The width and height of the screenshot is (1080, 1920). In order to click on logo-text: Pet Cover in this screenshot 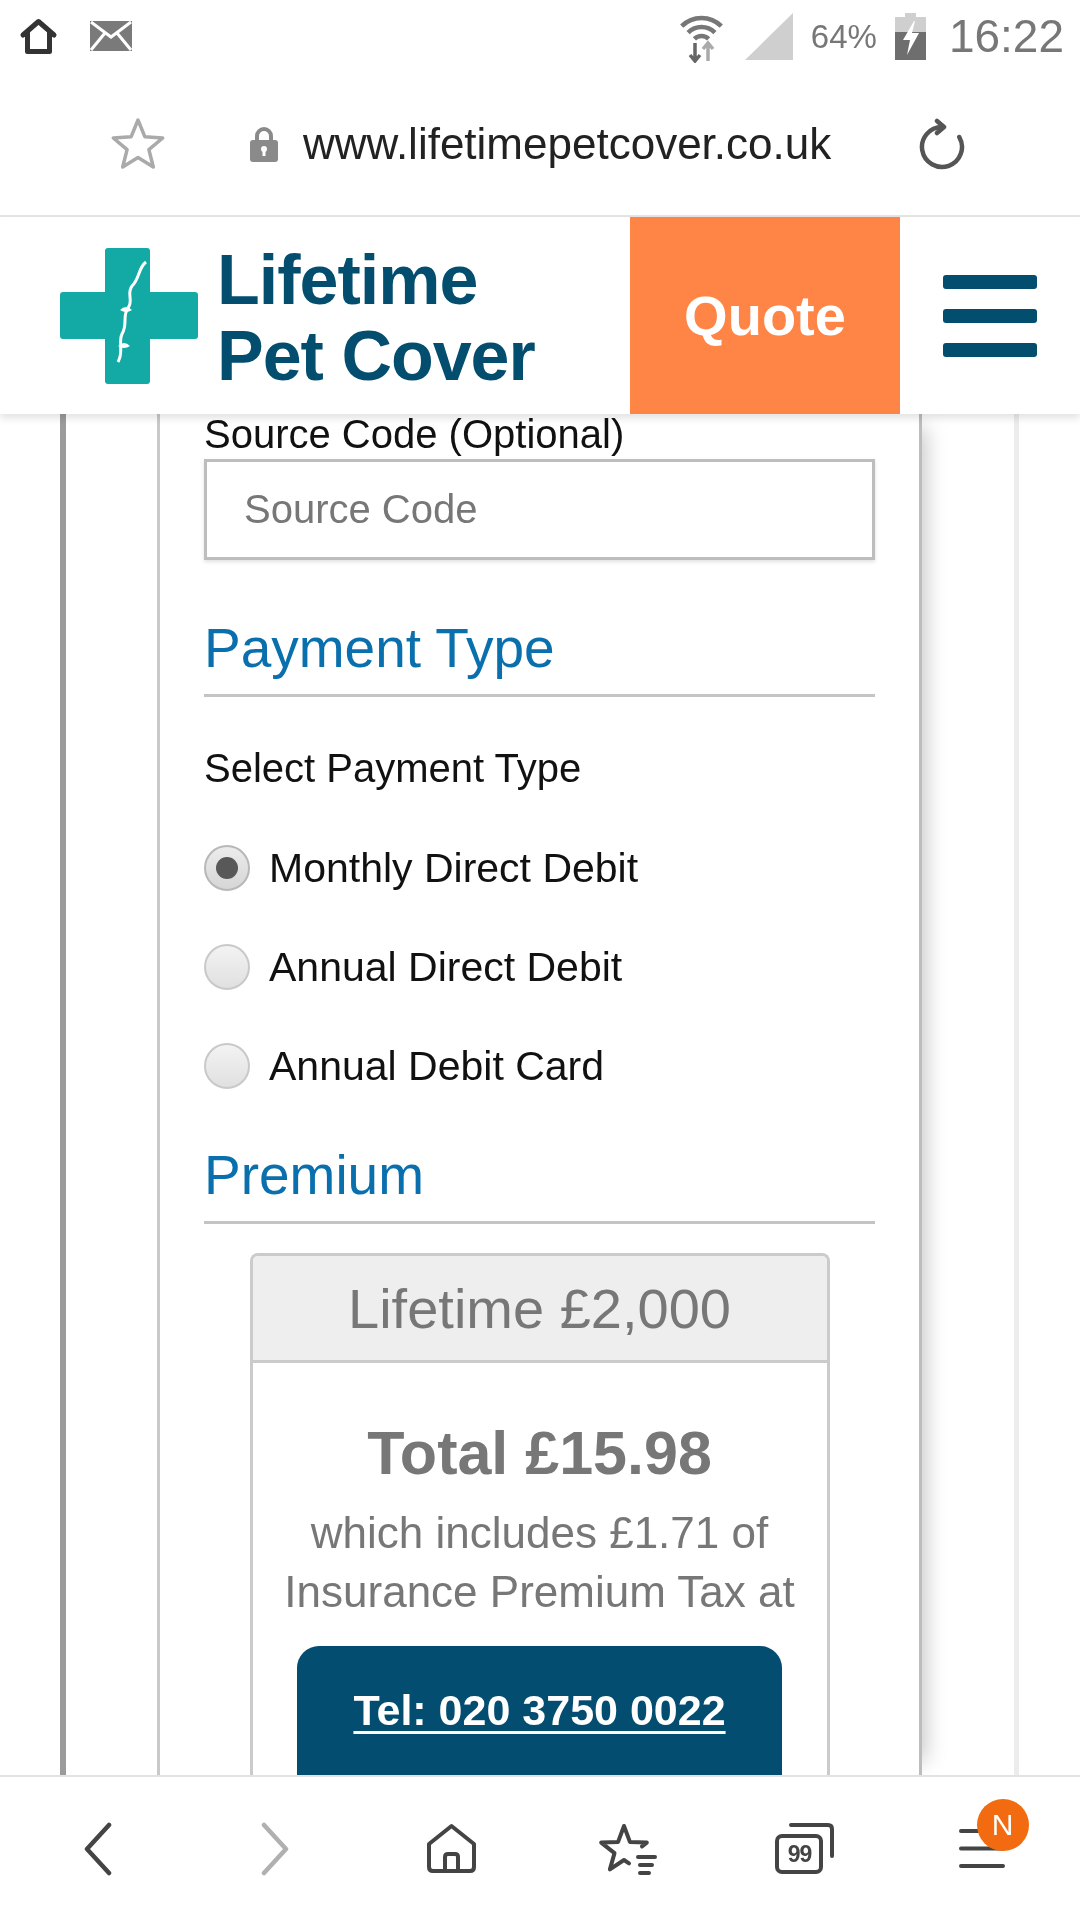, I will do `click(376, 355)`.